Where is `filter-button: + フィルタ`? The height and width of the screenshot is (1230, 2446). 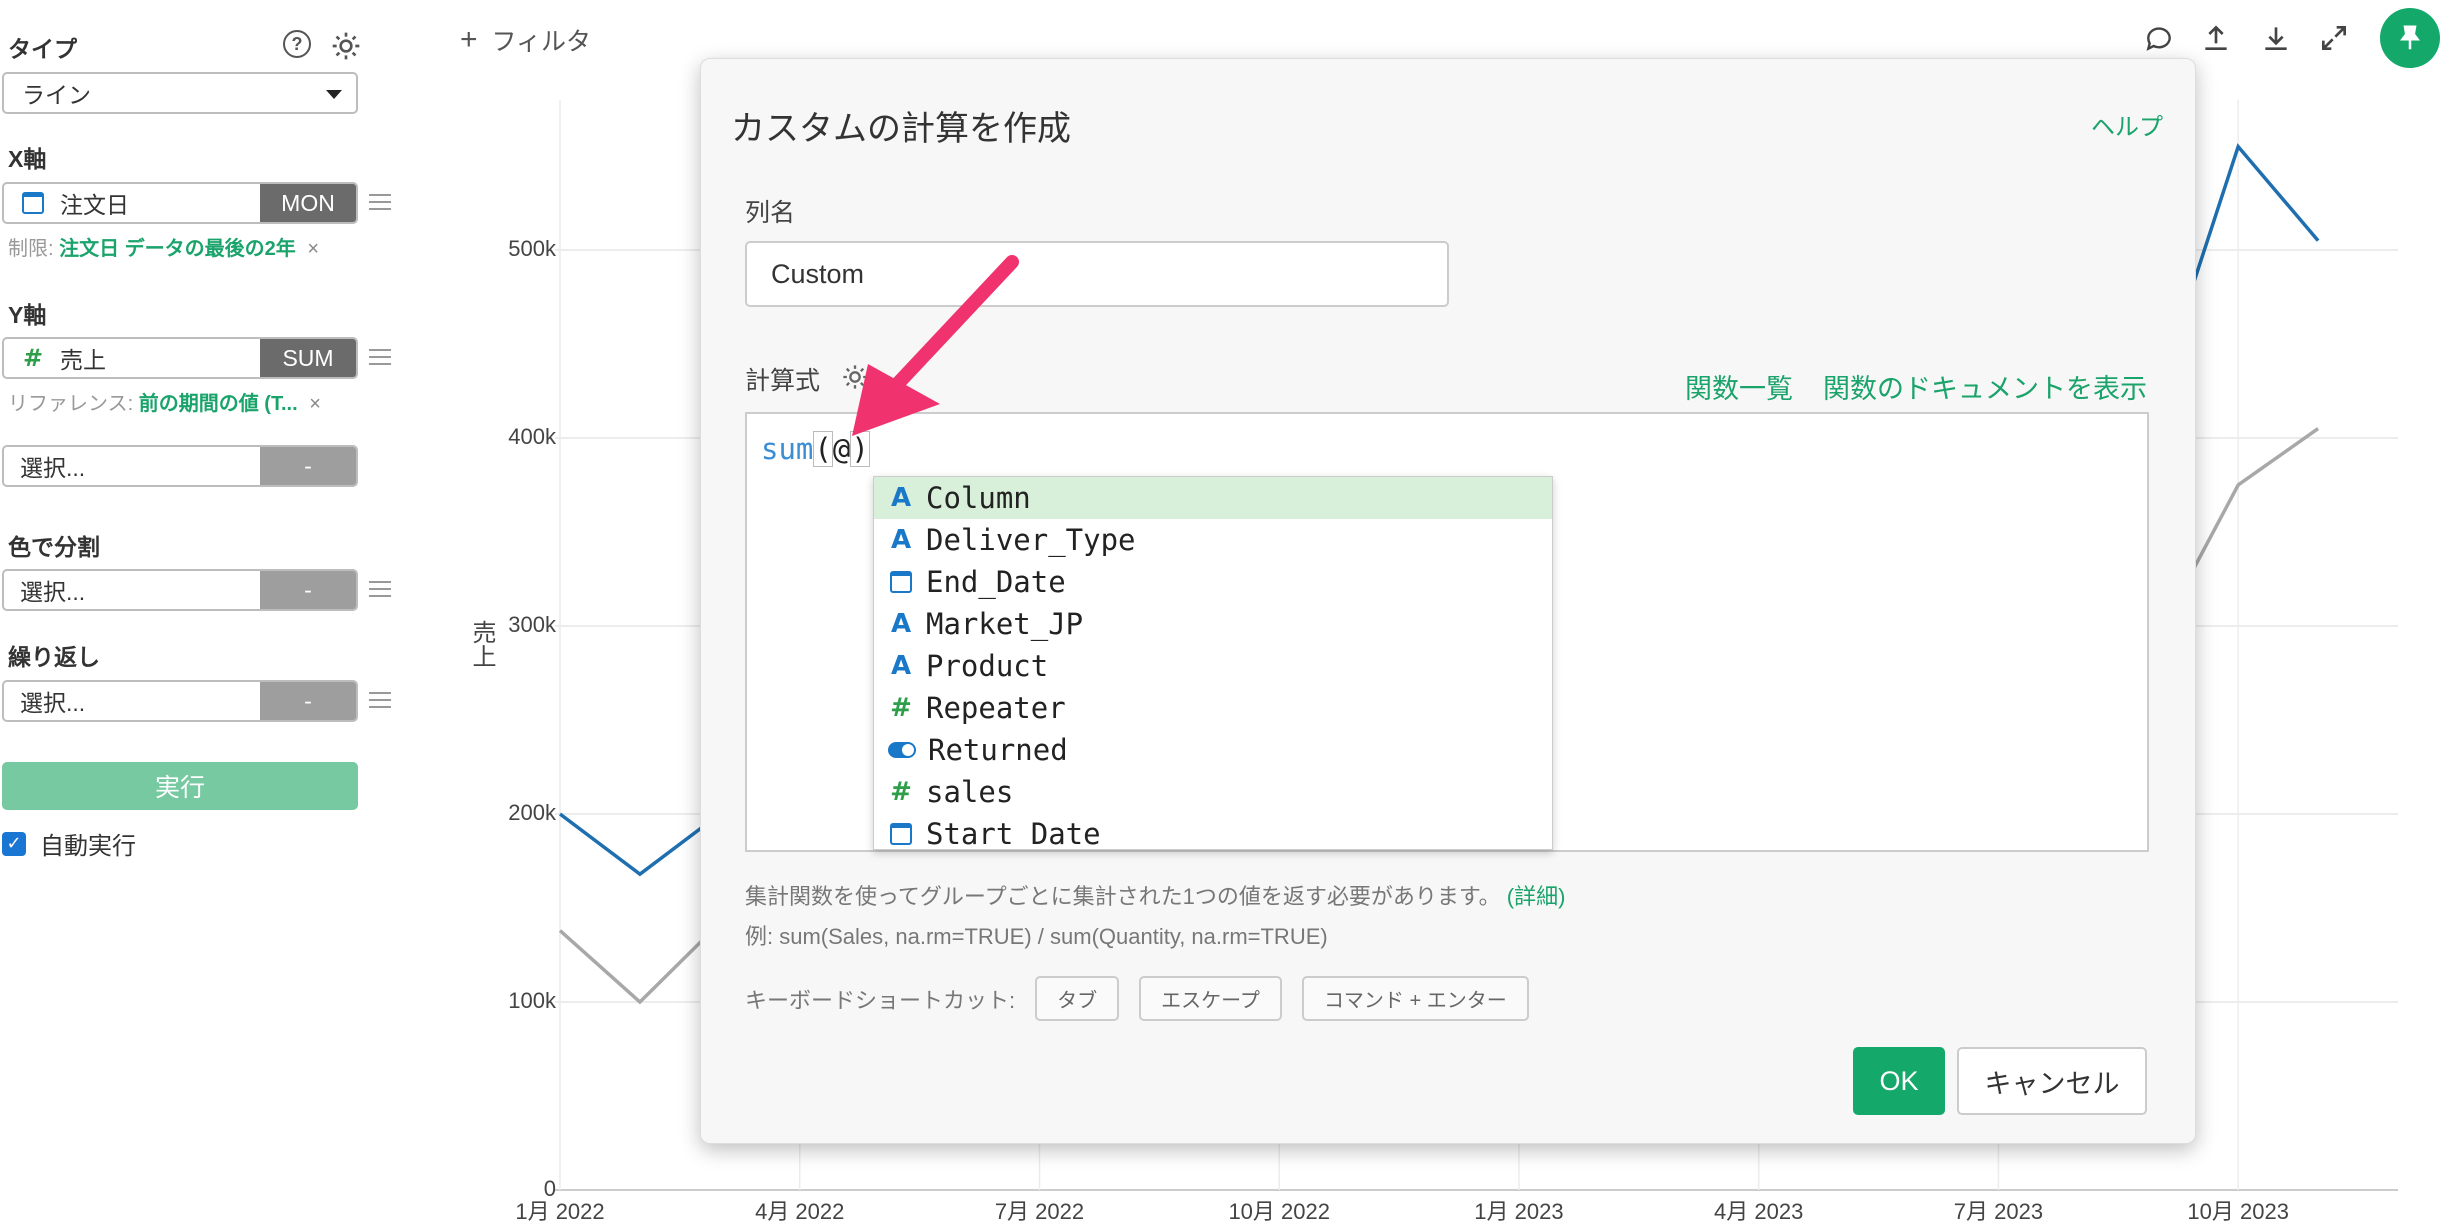
filter-button: + フィルタ is located at coordinates (525, 40).